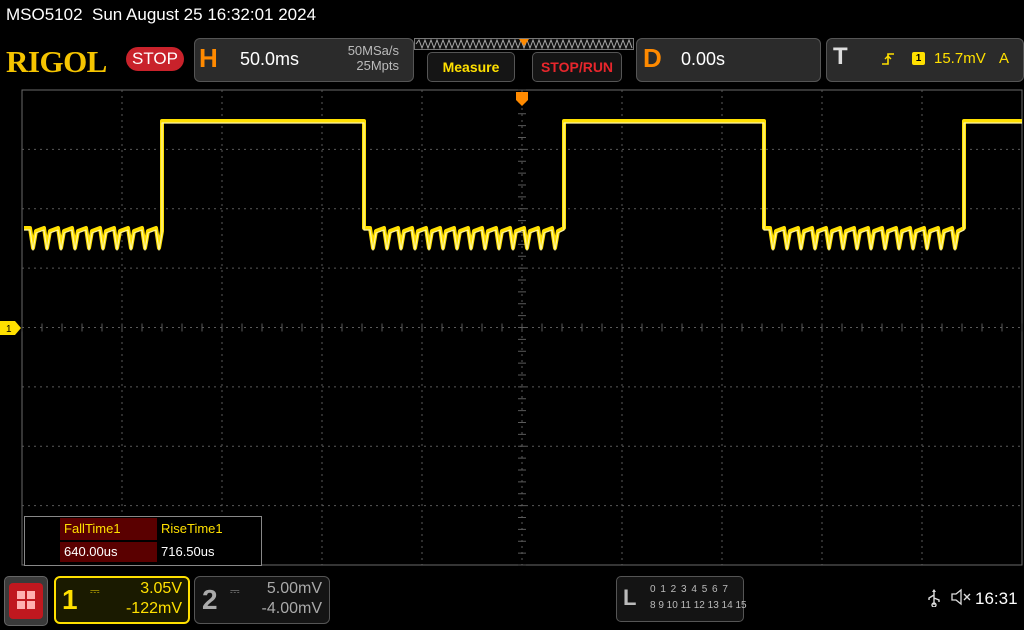 The image size is (1024, 630). Describe the element at coordinates (108, 529) in the screenshot. I see `measurement-header-falltime: FallTime1` at that location.